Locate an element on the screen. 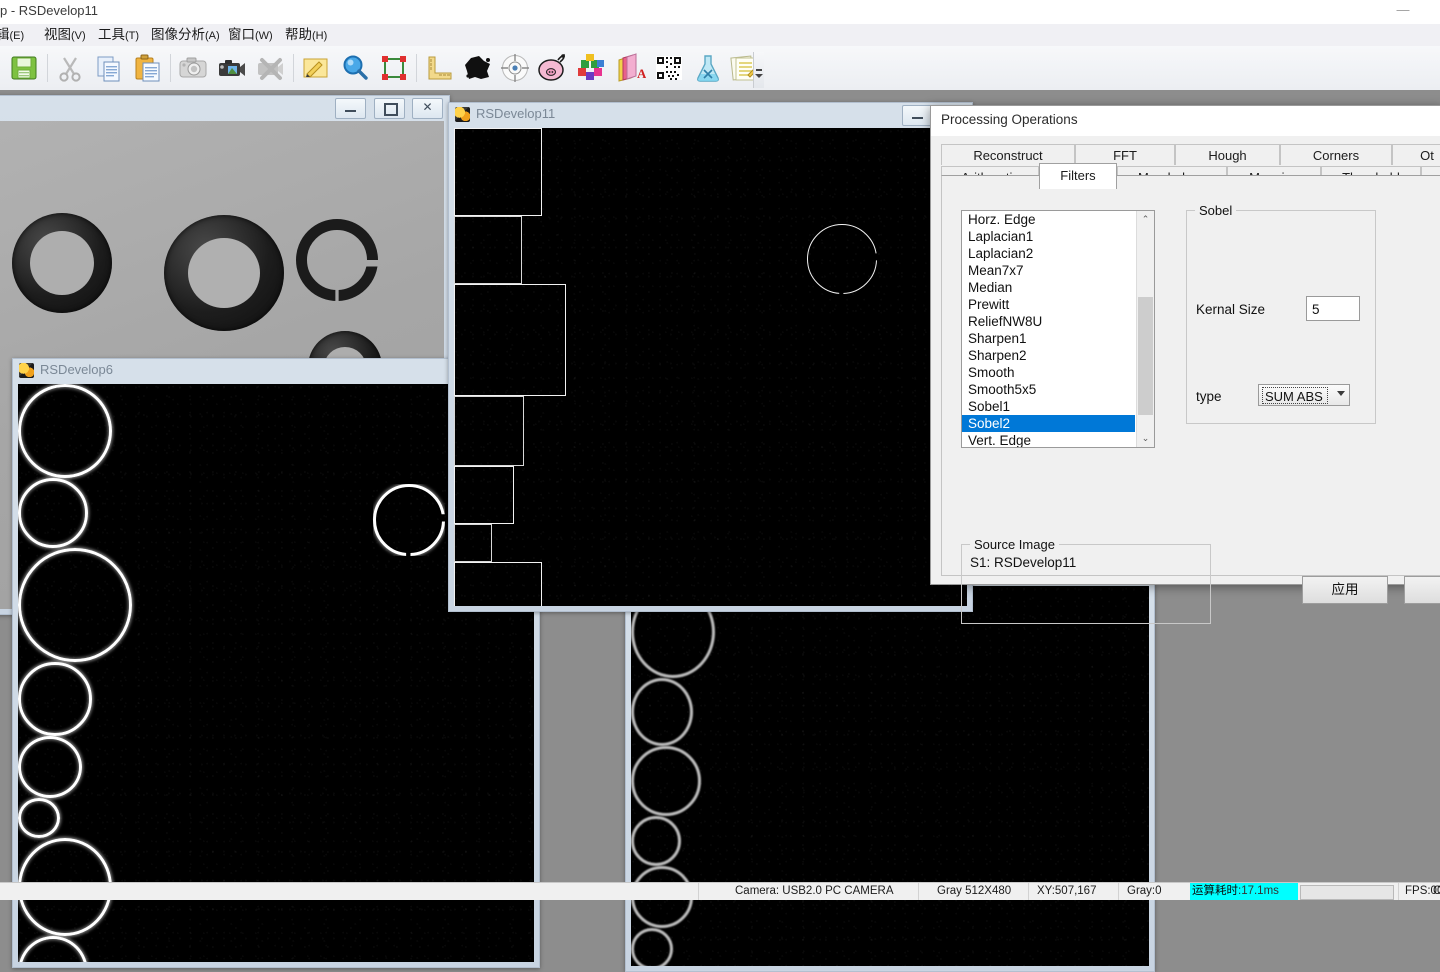 Image resolution: width=1440 pixels, height=972 pixels. window-minimize-button: — is located at coordinates (1403, 11).